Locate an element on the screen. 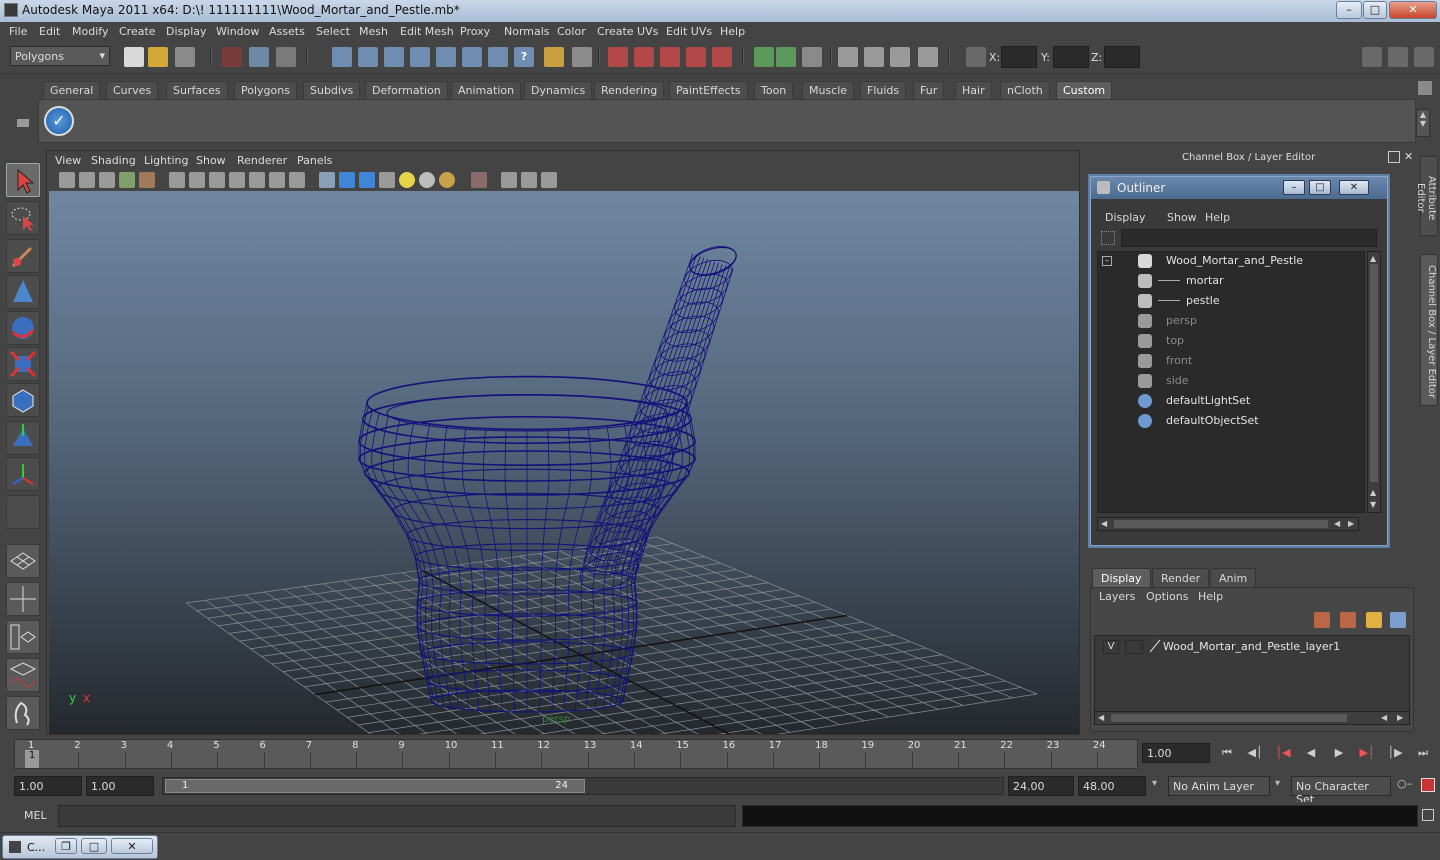 The image size is (1440, 860). step-back-frame-icon: ◀│ is located at coordinates (1255, 754).